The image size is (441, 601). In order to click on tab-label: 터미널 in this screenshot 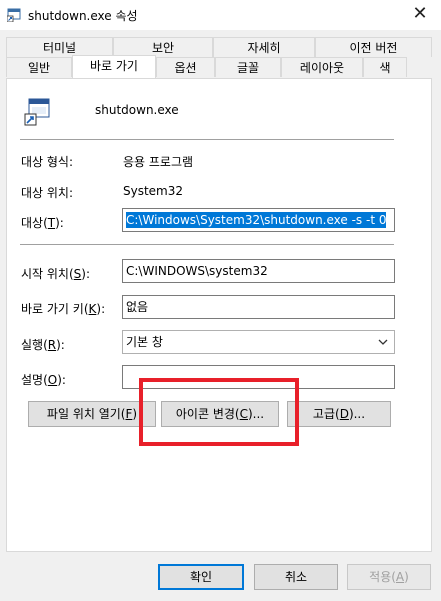, I will do `click(59, 48)`.